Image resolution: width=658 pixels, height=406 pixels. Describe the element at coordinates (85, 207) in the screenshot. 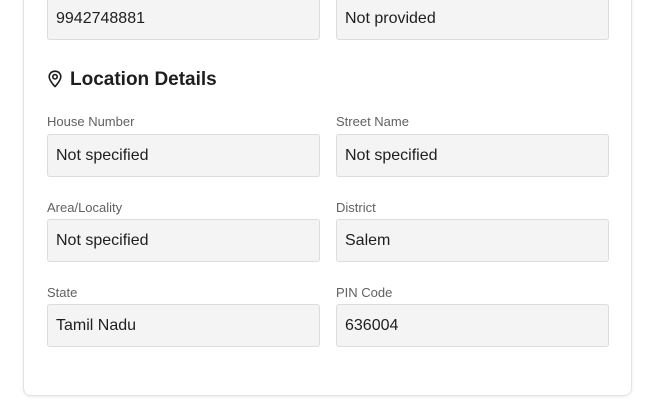

I see `area-locality-label: Area/Locality` at that location.